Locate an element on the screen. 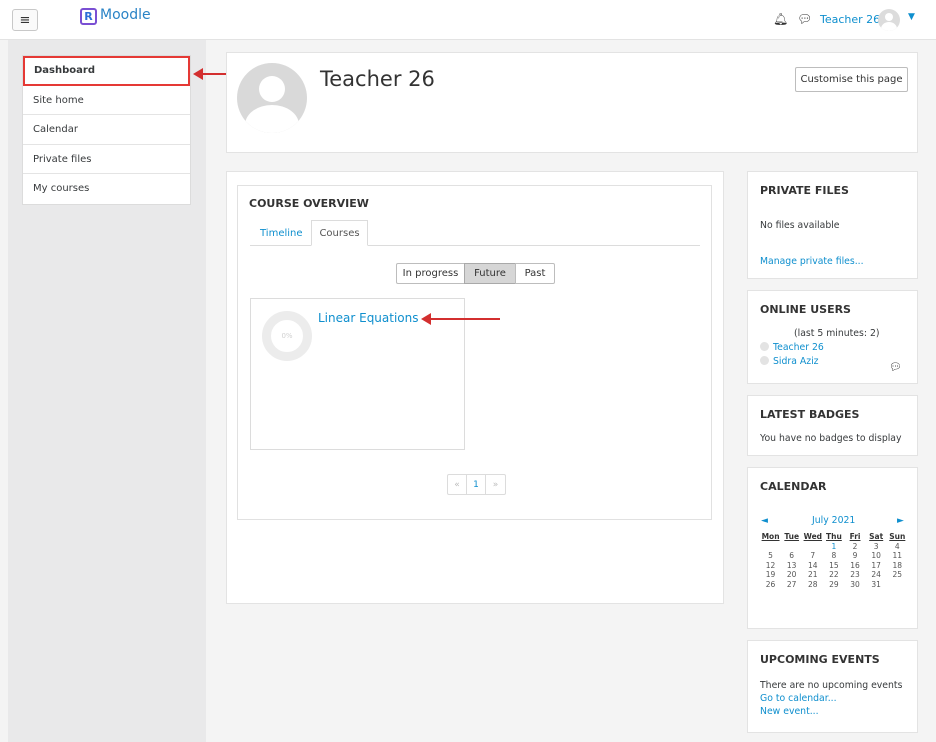 This screenshot has height=742, width=936. page-header: Teacher 26 Customise this page is located at coordinates (572, 102).